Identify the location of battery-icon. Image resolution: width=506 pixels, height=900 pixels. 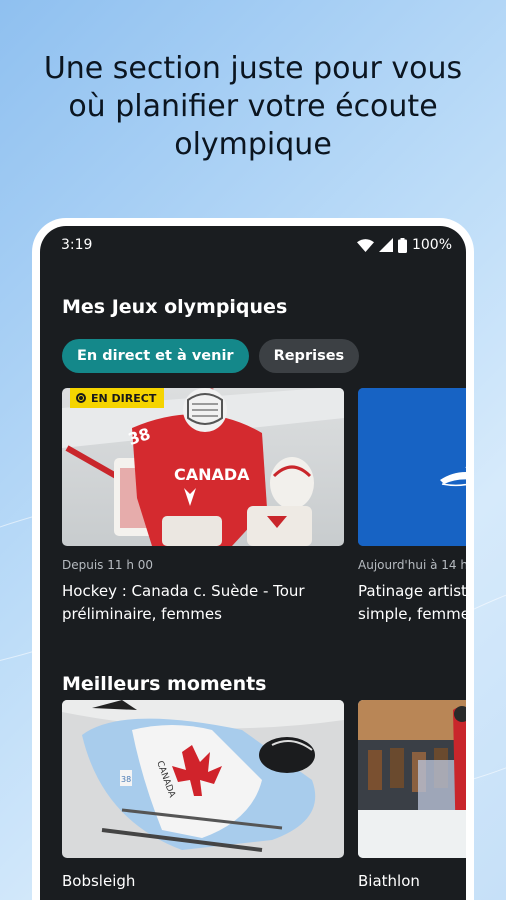
(402, 245).